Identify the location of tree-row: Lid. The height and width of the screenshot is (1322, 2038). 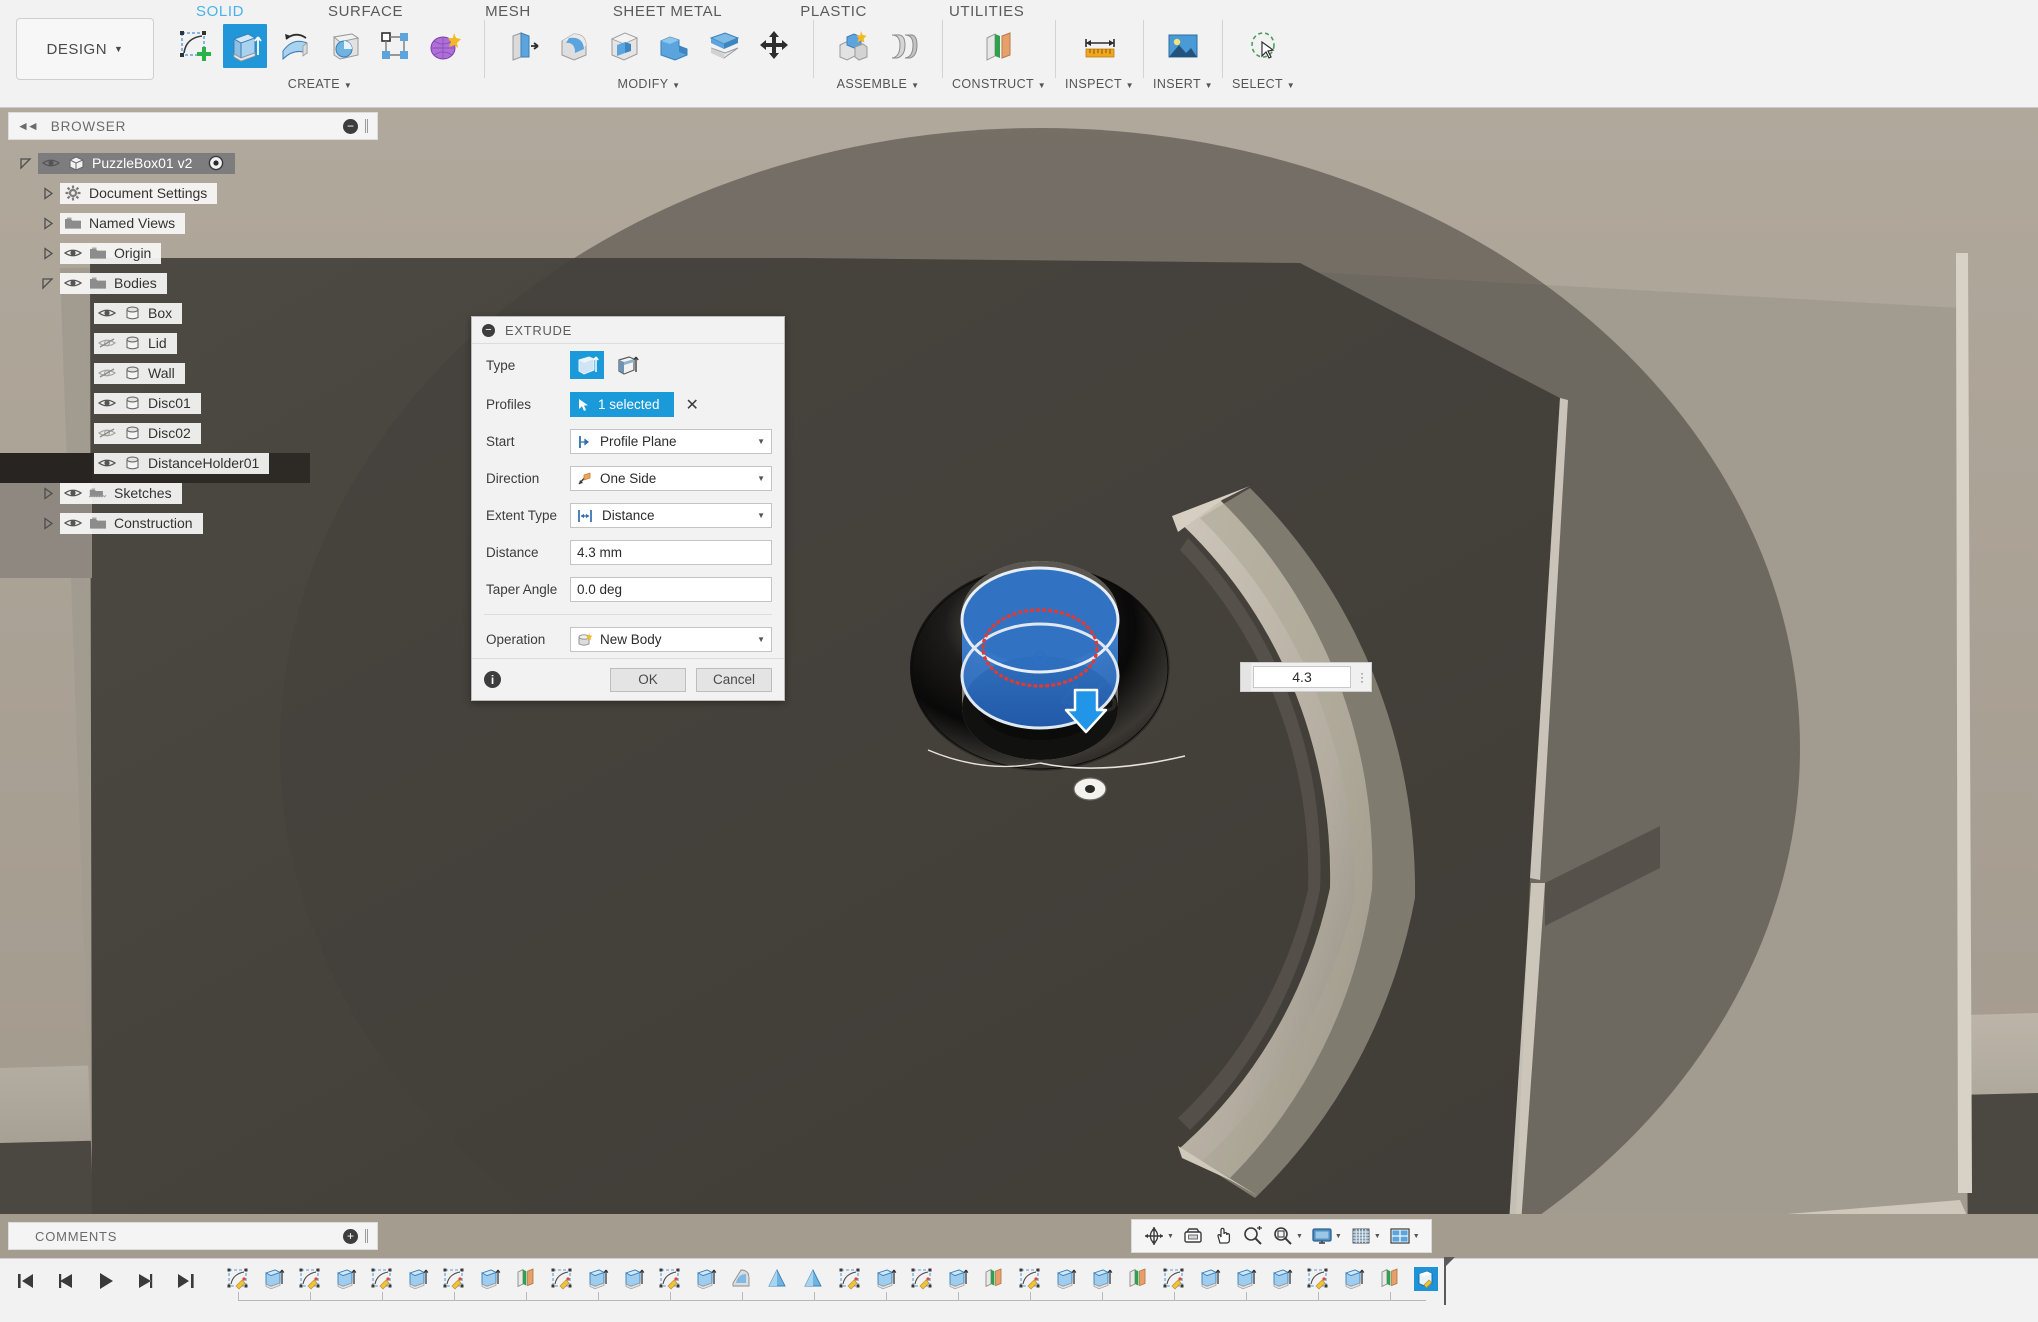
(208, 343).